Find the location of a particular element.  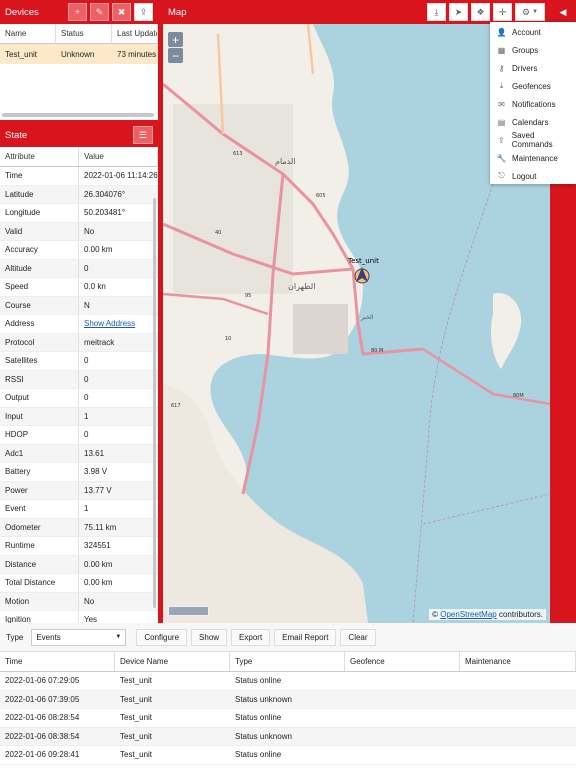

event-device: Test_unit is located at coordinates (136, 755).